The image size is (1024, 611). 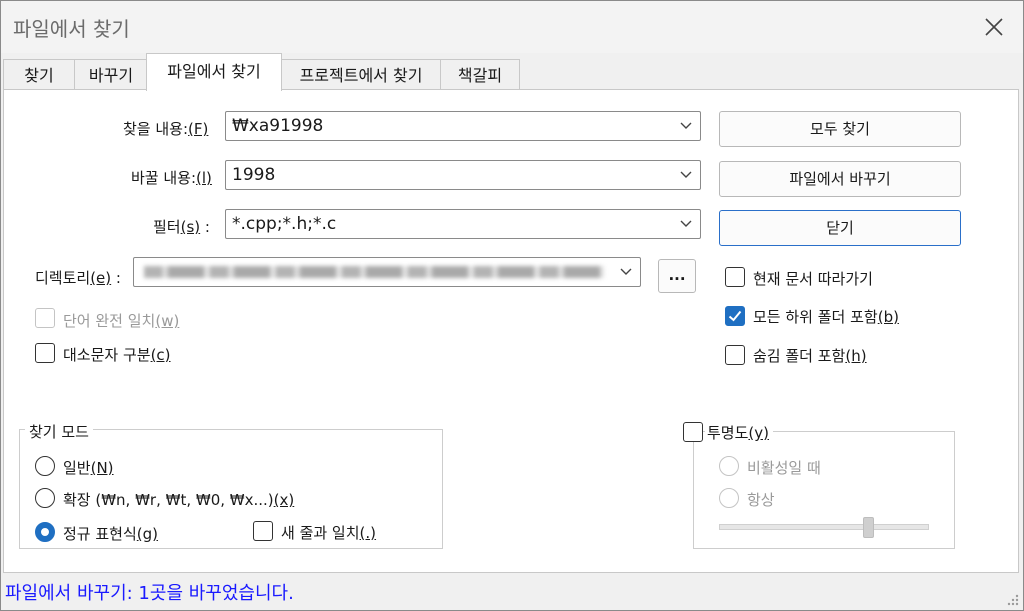 What do you see at coordinates (329, 533) in the screenshot?
I see `dot-matches-newline-label: 새 줄과 일치(.)` at bounding box center [329, 533].